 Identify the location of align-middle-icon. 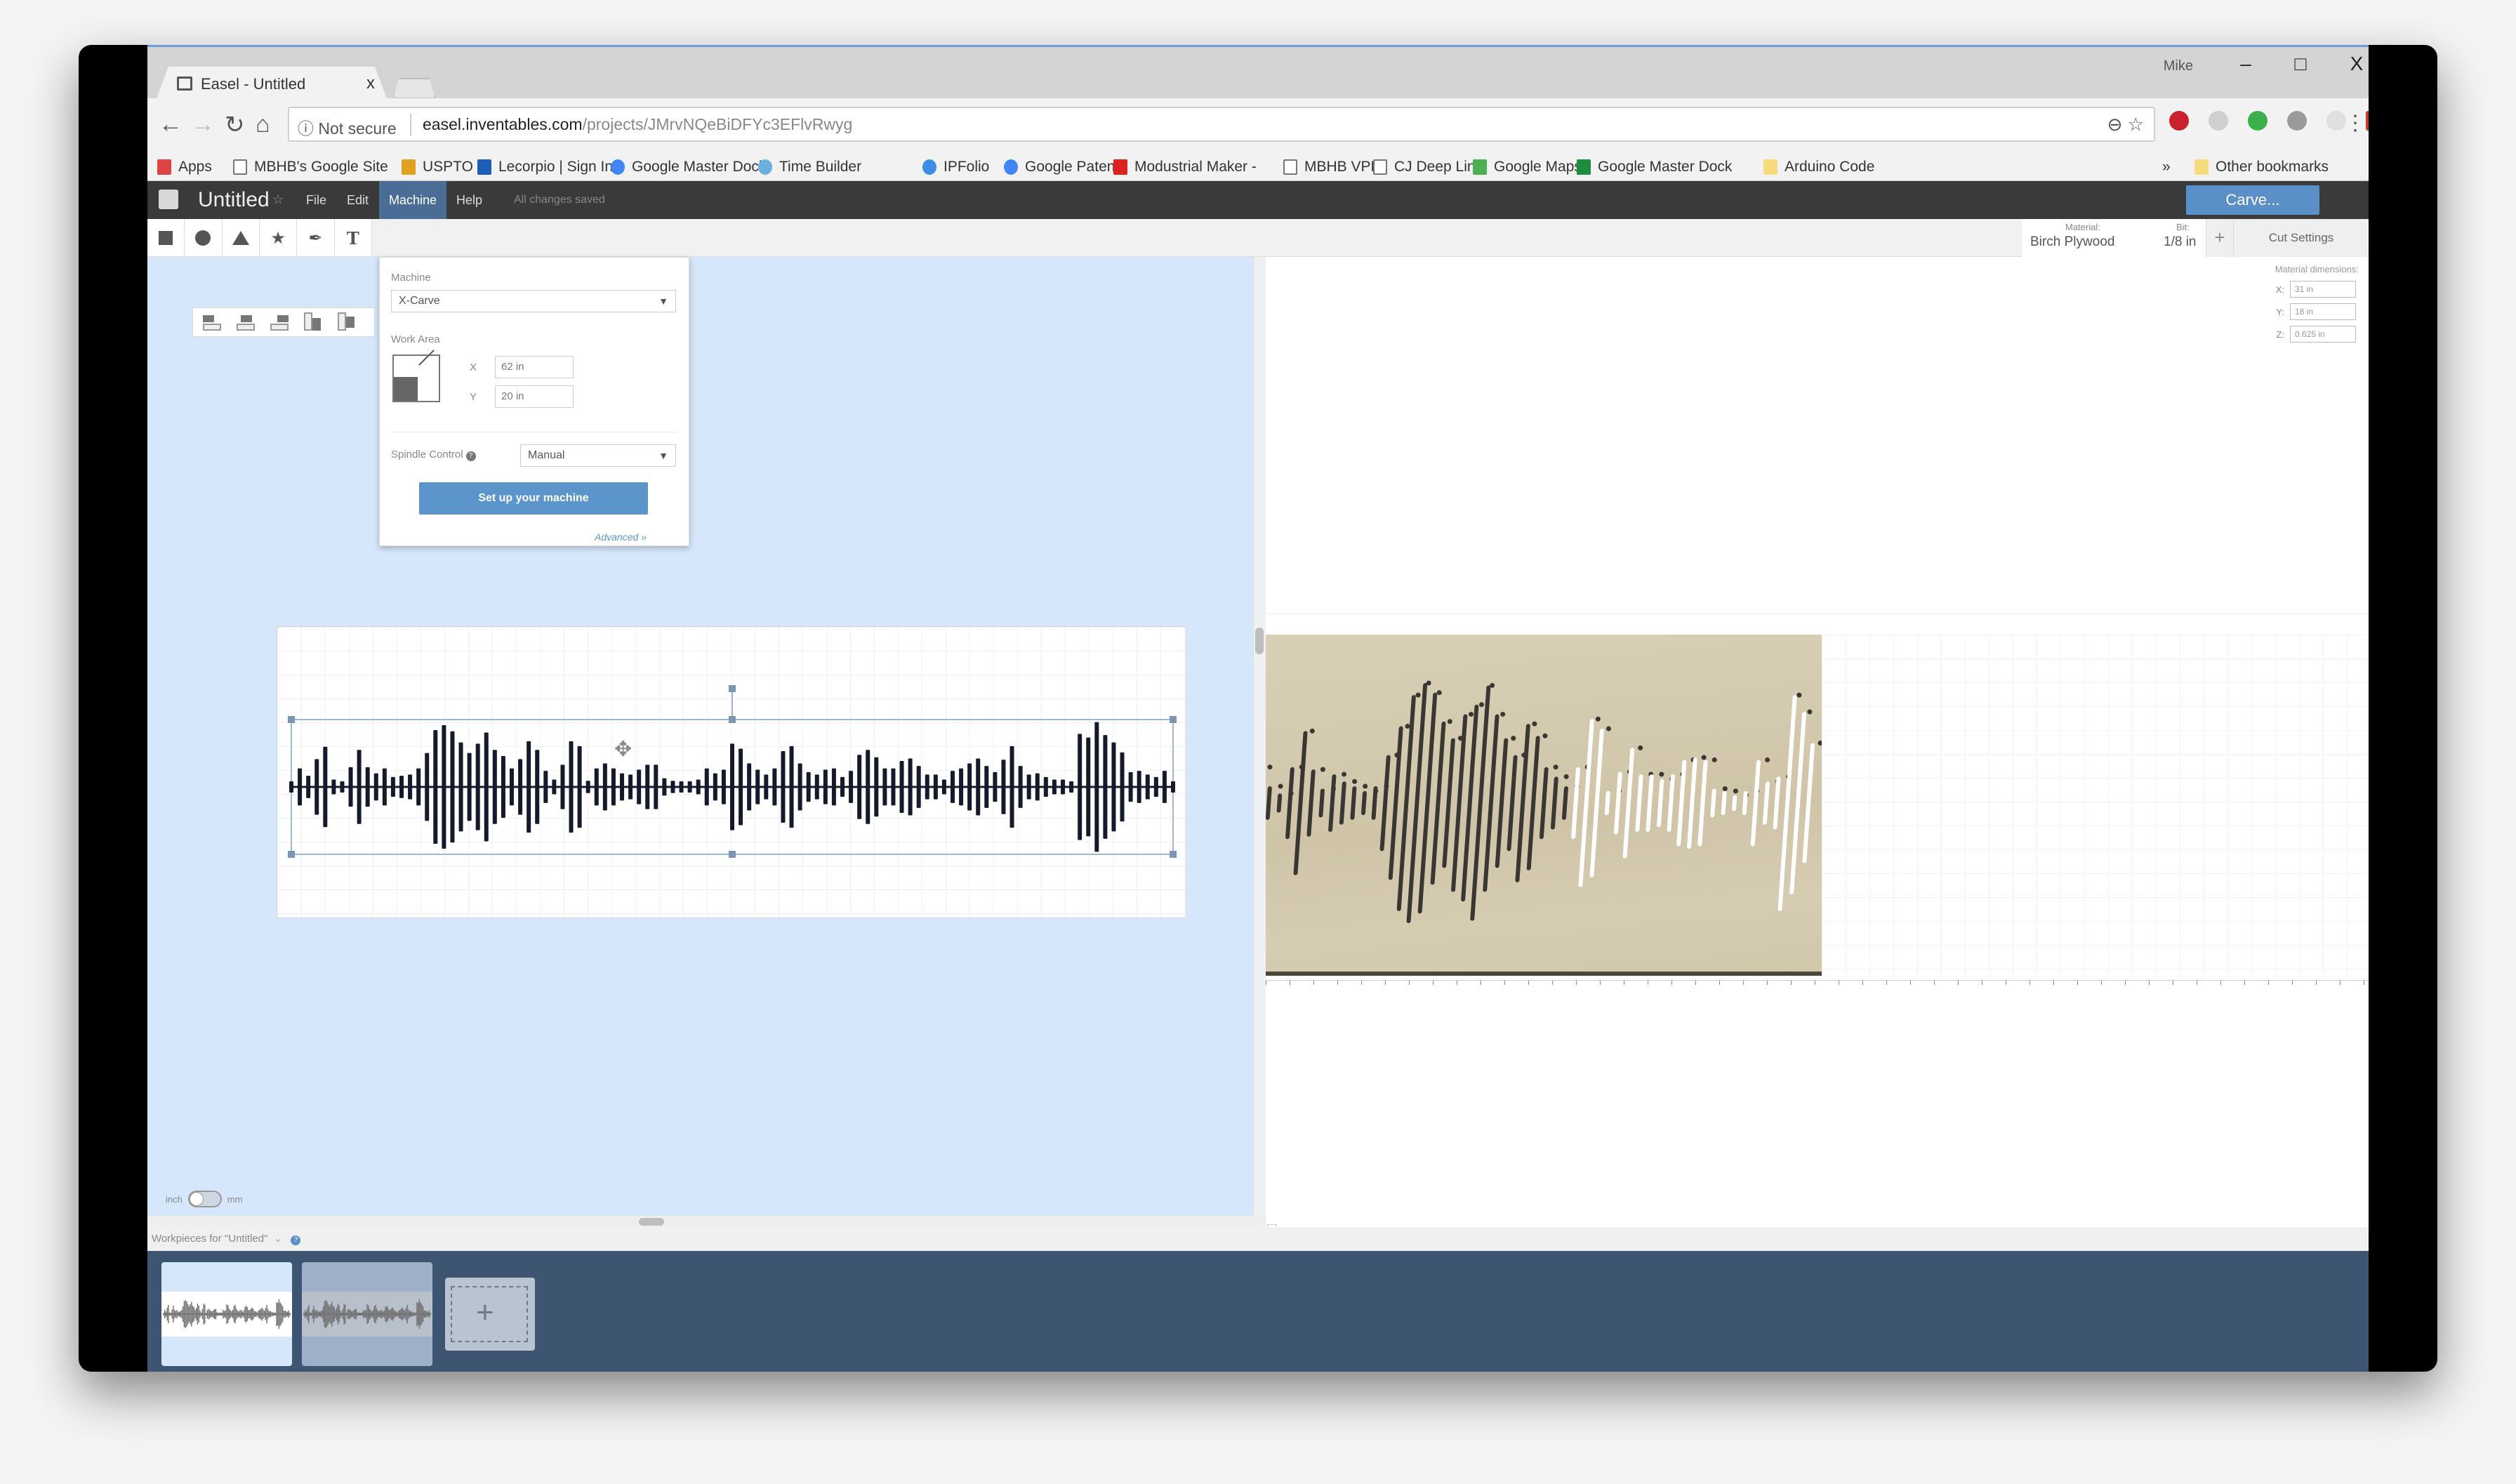
(346, 322).